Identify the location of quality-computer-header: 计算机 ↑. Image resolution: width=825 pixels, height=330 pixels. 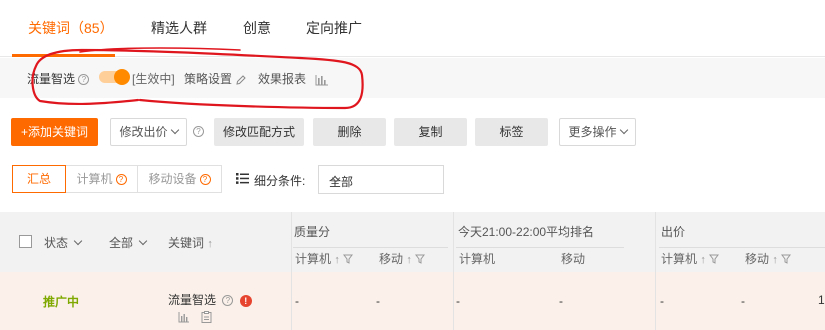
(324, 258).